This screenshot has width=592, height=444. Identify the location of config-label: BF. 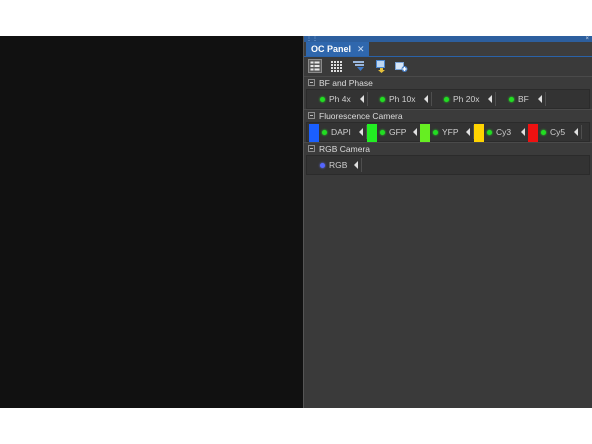
(523, 99).